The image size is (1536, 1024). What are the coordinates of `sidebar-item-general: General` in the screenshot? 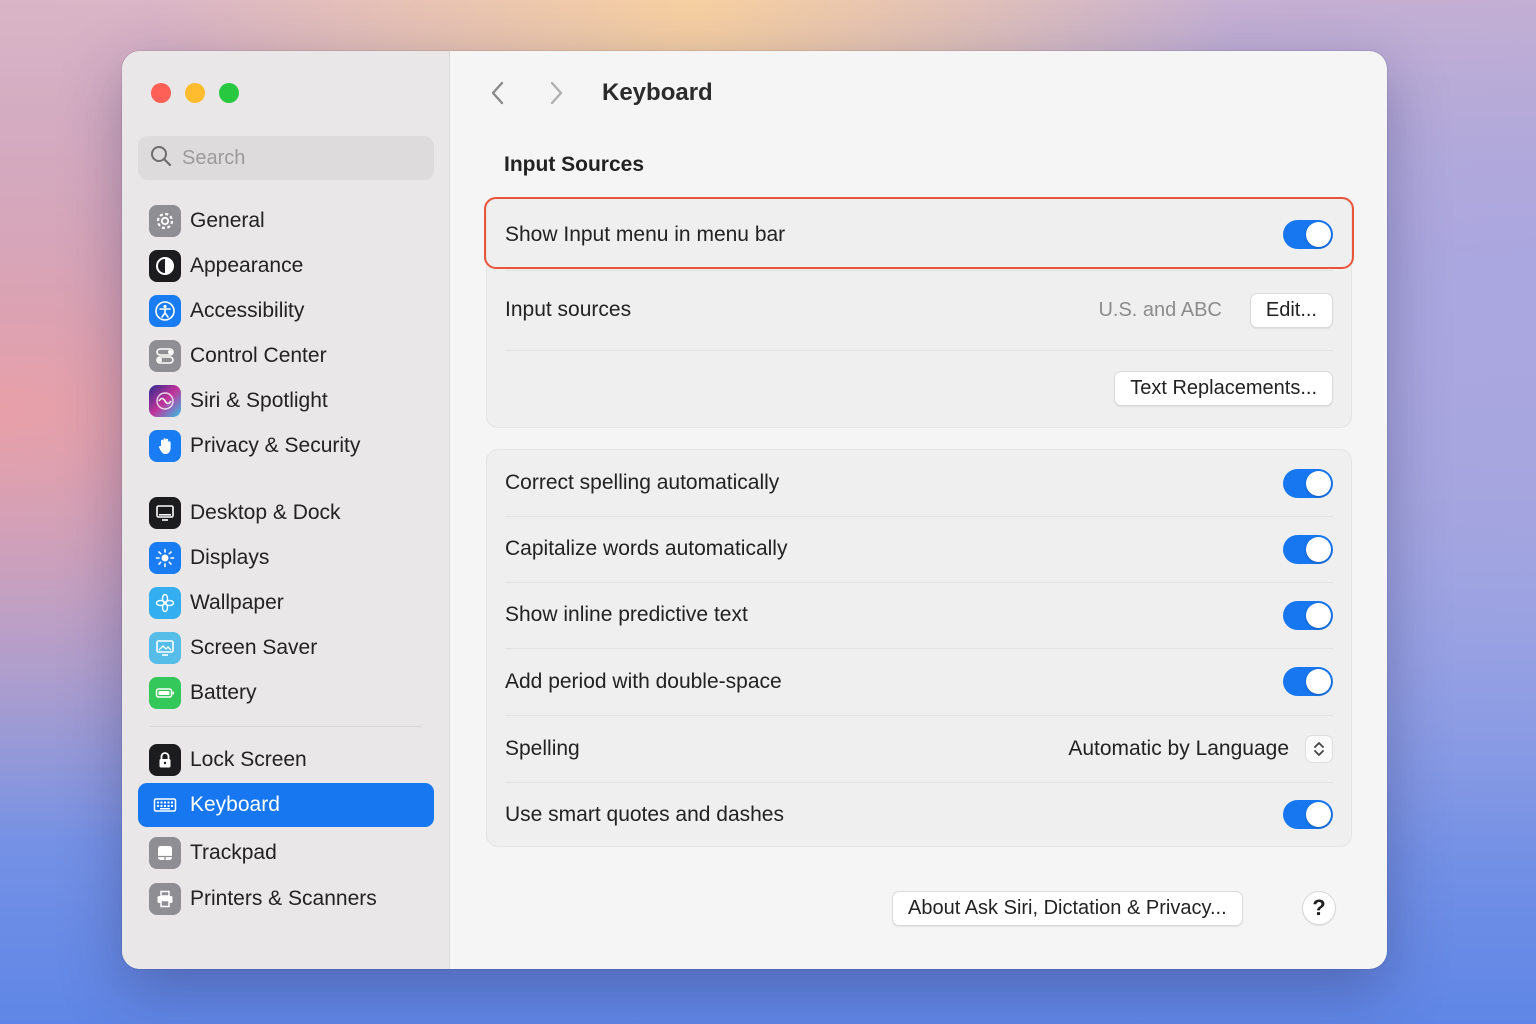 It's located at (286, 221).